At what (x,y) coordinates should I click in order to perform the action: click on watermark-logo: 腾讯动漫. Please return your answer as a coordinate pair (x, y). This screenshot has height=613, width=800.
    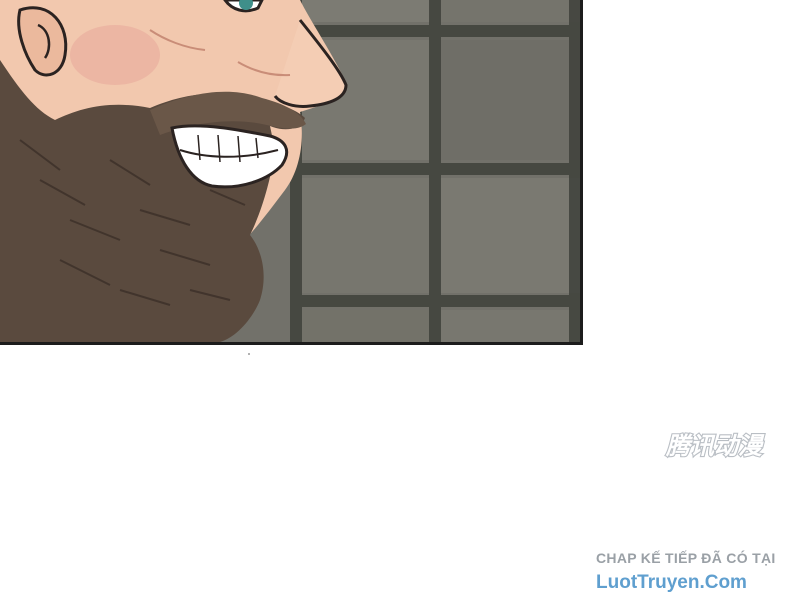
    Looking at the image, I should click on (727, 445).